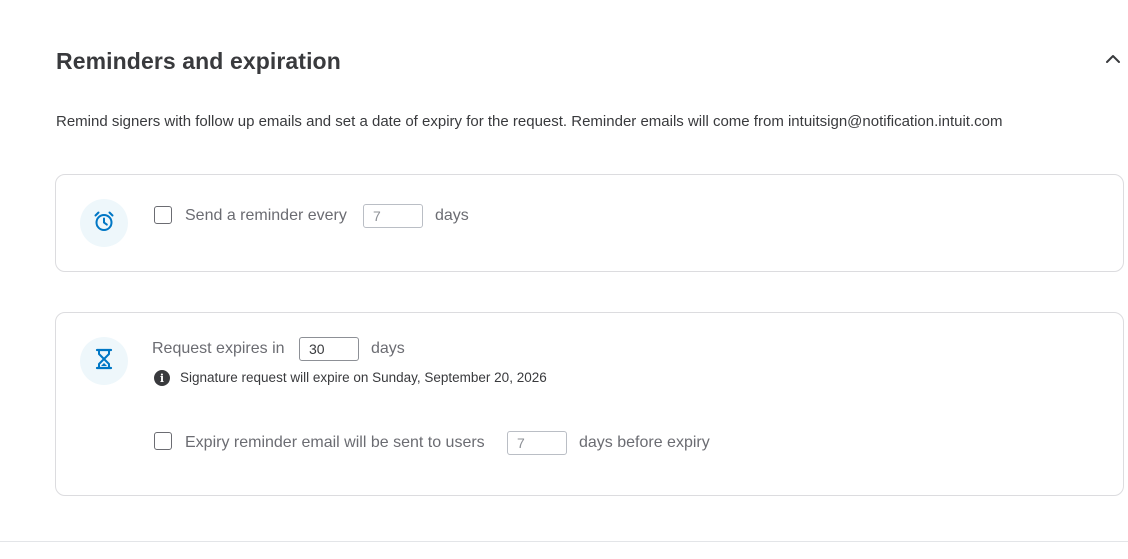 This screenshot has width=1128, height=559. Describe the element at coordinates (266, 215) in the screenshot. I see `reminder-label: Send a reminder every` at that location.